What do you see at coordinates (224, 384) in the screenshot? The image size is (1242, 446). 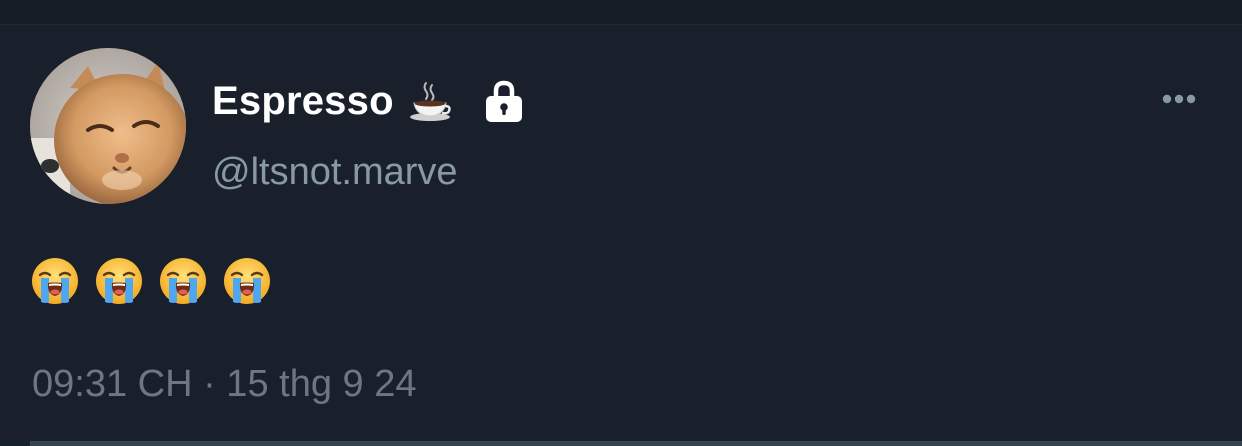 I see `tweet-timestamp: 09:31 CH · 15 thg 9 24` at bounding box center [224, 384].